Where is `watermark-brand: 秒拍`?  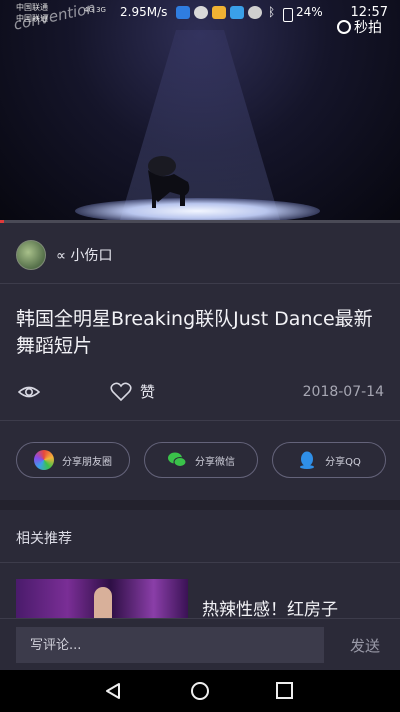 watermark-brand: 秒拍 is located at coordinates (368, 28).